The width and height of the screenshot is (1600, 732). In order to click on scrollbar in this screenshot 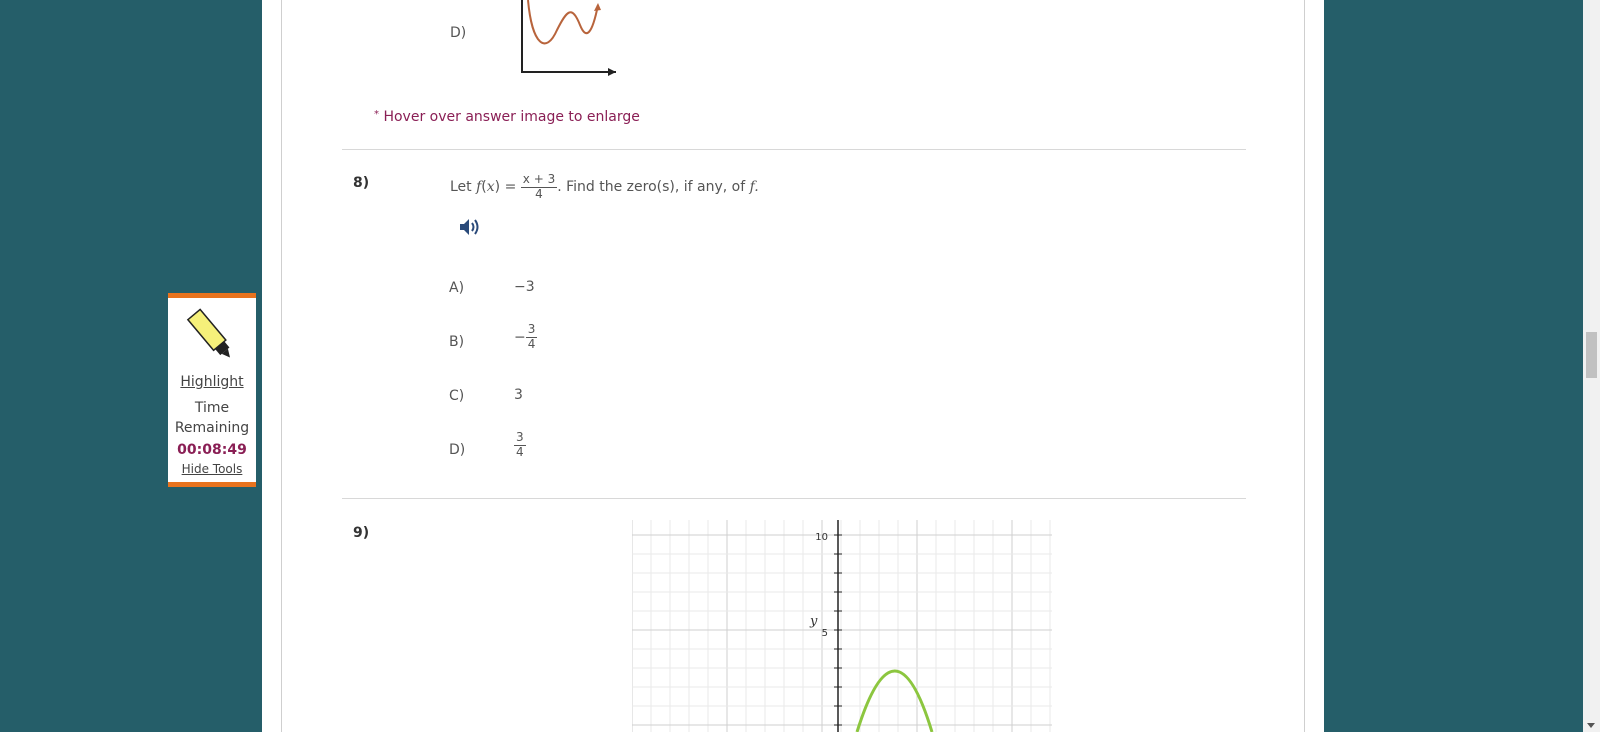, I will do `click(1591, 366)`.